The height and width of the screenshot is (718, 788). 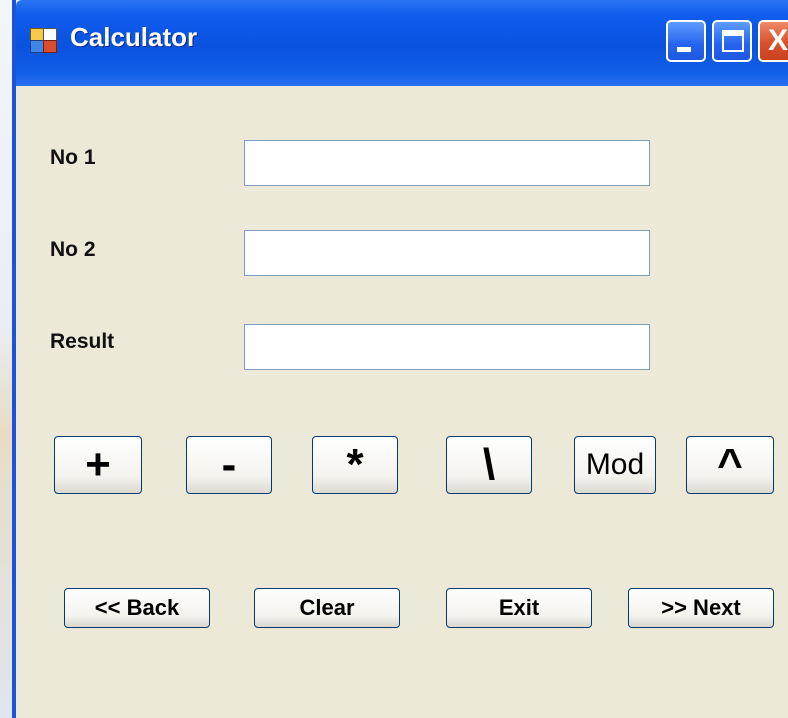 I want to click on minimize-icon, so click(x=684, y=49).